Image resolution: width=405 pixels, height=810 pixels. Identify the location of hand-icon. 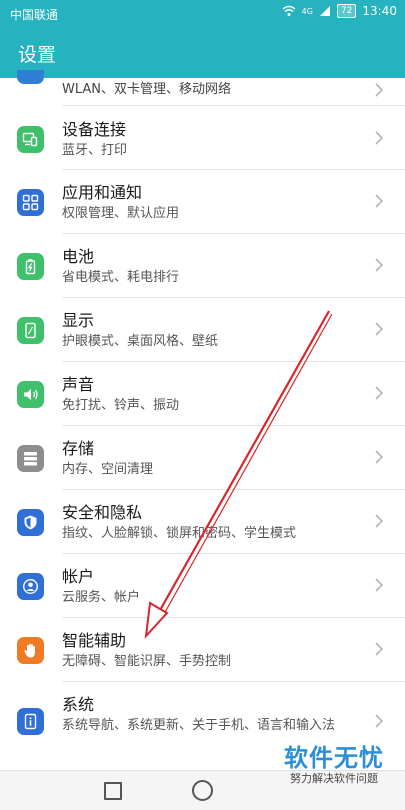
(30, 650).